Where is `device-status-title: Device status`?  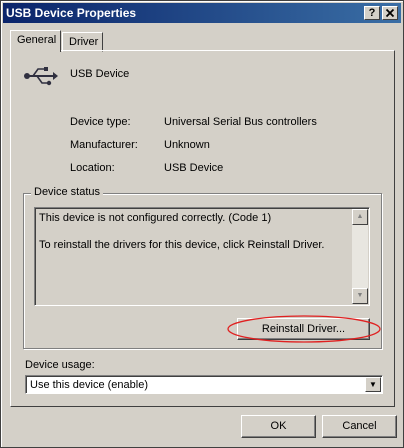
device-status-title: Device status is located at coordinates (67, 192).